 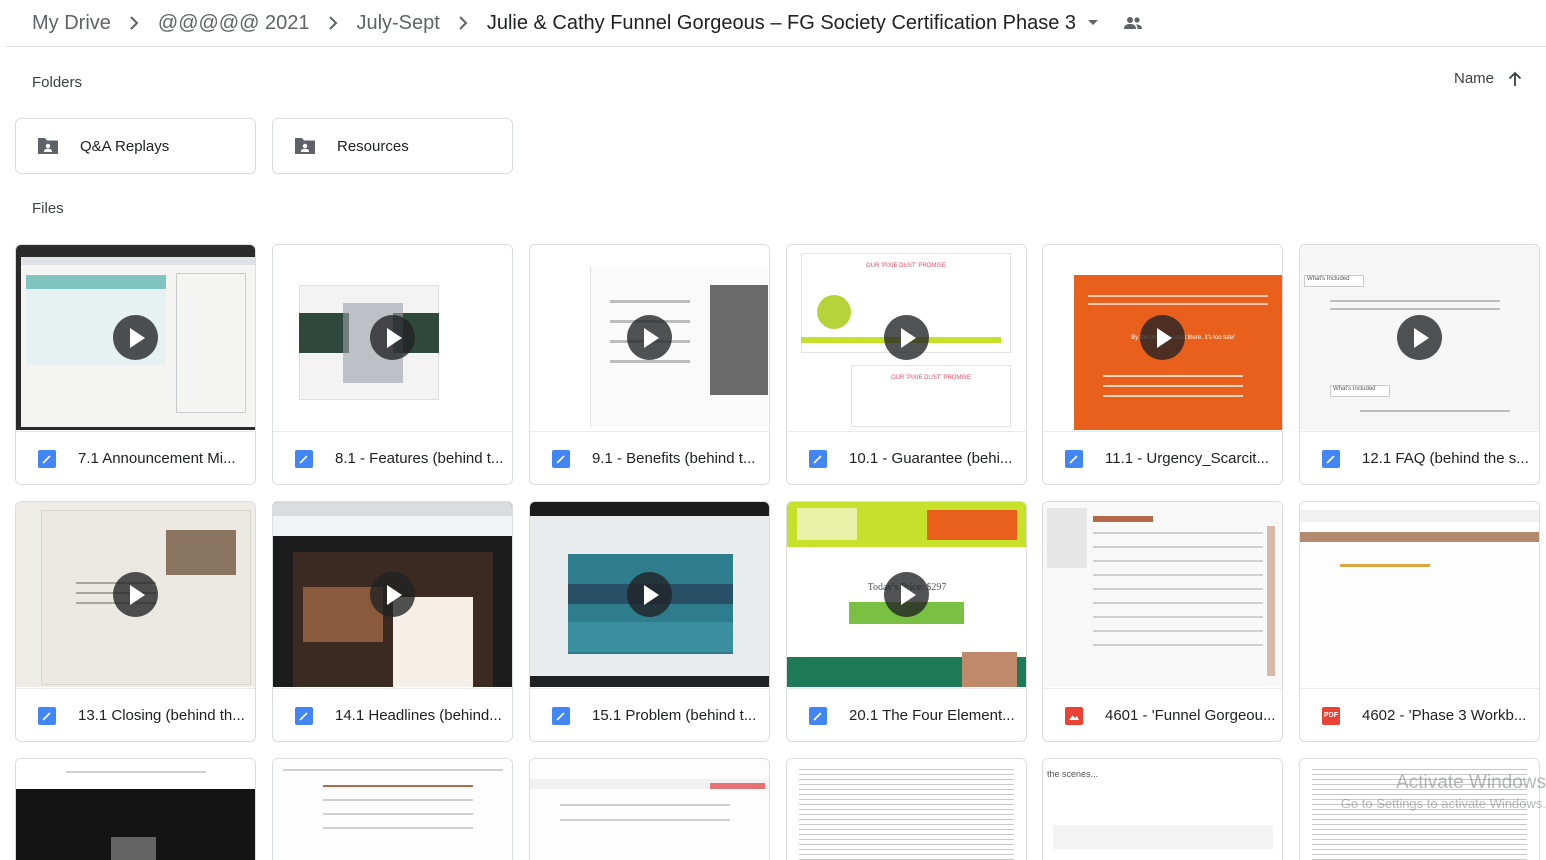 I want to click on folder-qa-replays: Q&A Replays, so click(x=135, y=146).